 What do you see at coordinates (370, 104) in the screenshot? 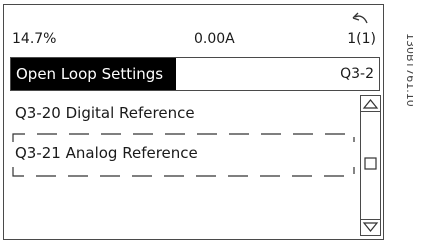
I see `scroll-up-arrow-icon` at bounding box center [370, 104].